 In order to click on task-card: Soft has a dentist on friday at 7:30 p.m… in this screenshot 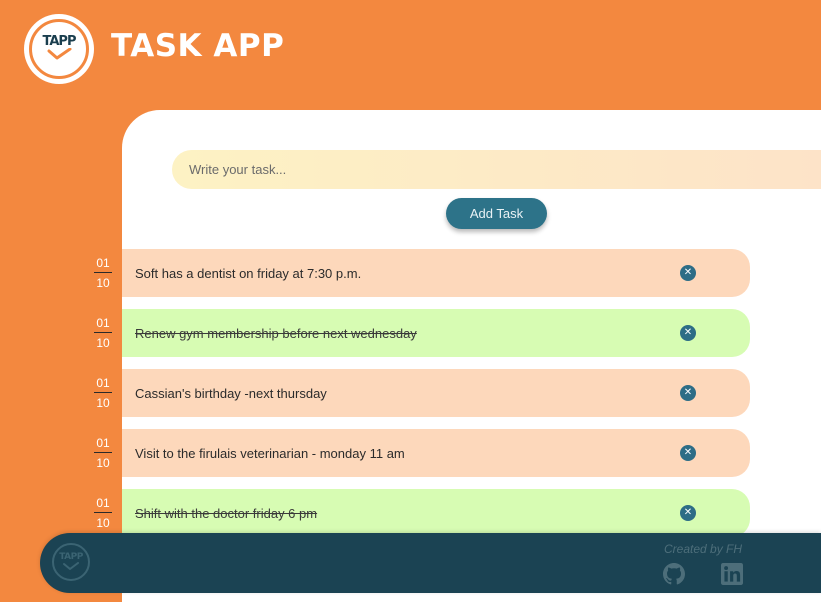, I will do `click(436, 273)`.